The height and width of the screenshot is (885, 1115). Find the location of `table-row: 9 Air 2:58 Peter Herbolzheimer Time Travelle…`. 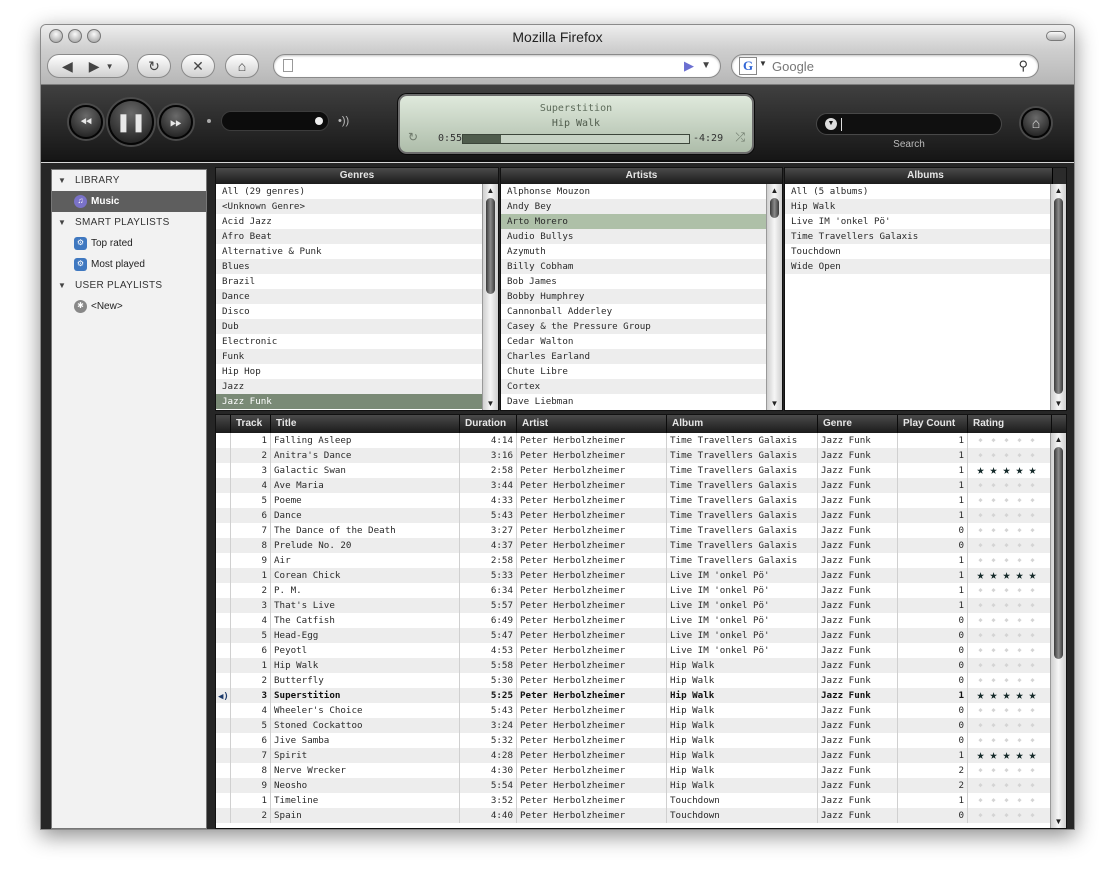

table-row: 9 Air 2:58 Peter Herbolzheimer Time Travelle… is located at coordinates (633, 560).